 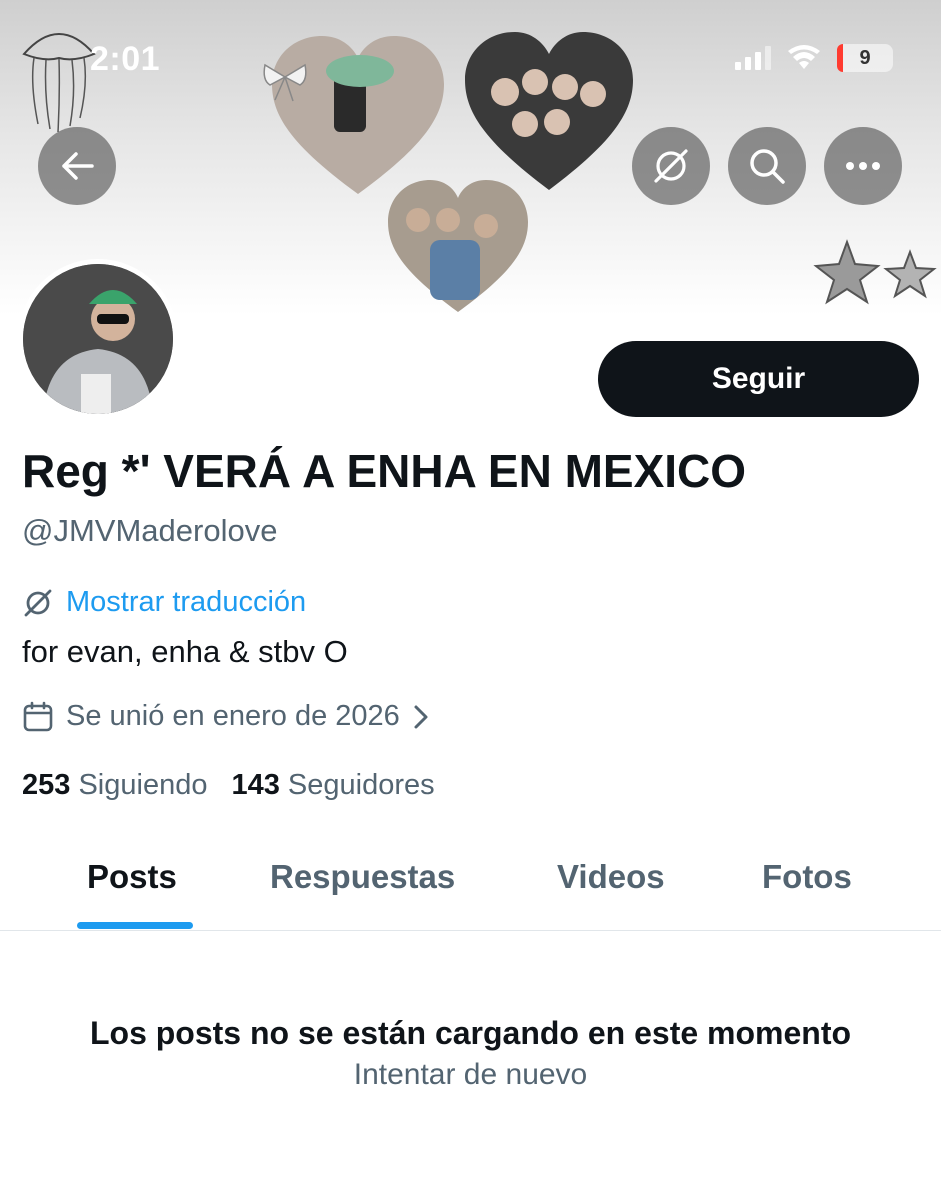 What do you see at coordinates (143, 785) in the screenshot?
I see `following-label: Siguiendo` at bounding box center [143, 785].